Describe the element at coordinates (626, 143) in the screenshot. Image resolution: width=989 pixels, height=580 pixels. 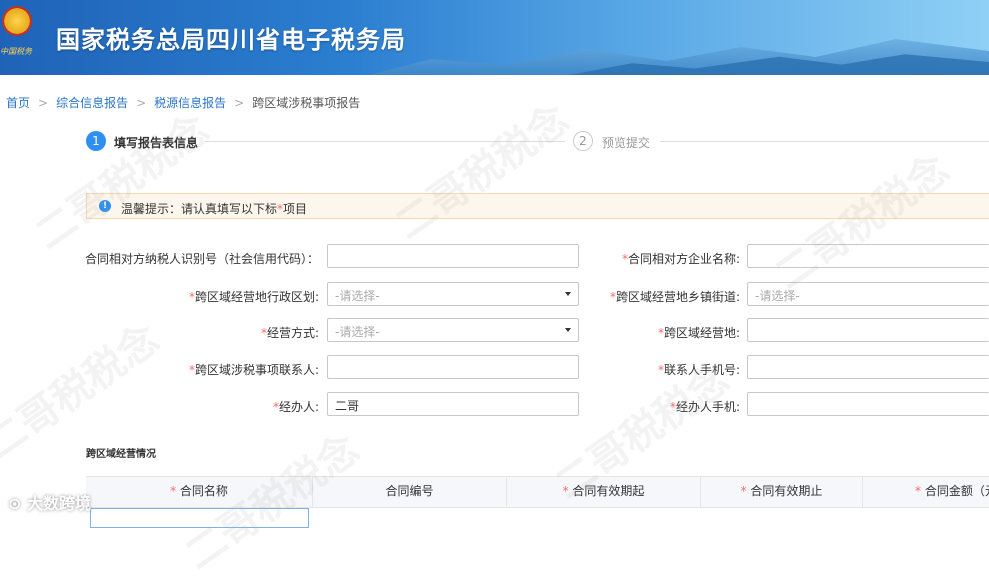
I see `step-2-label: 预览提交` at that location.